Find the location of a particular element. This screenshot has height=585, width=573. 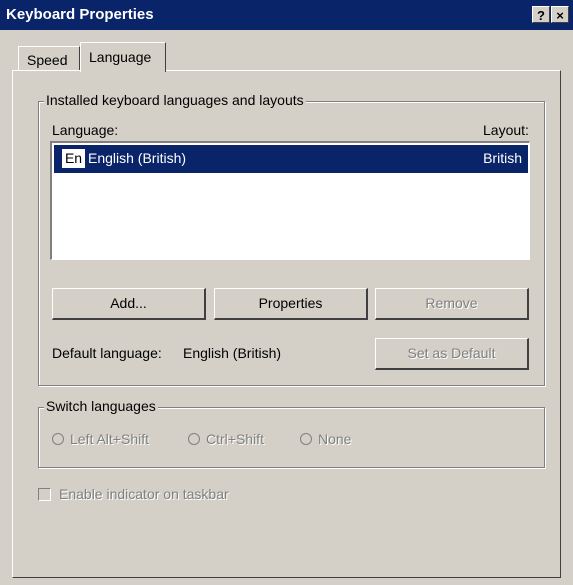

layout-column-header: Layout: is located at coordinates (506, 130).